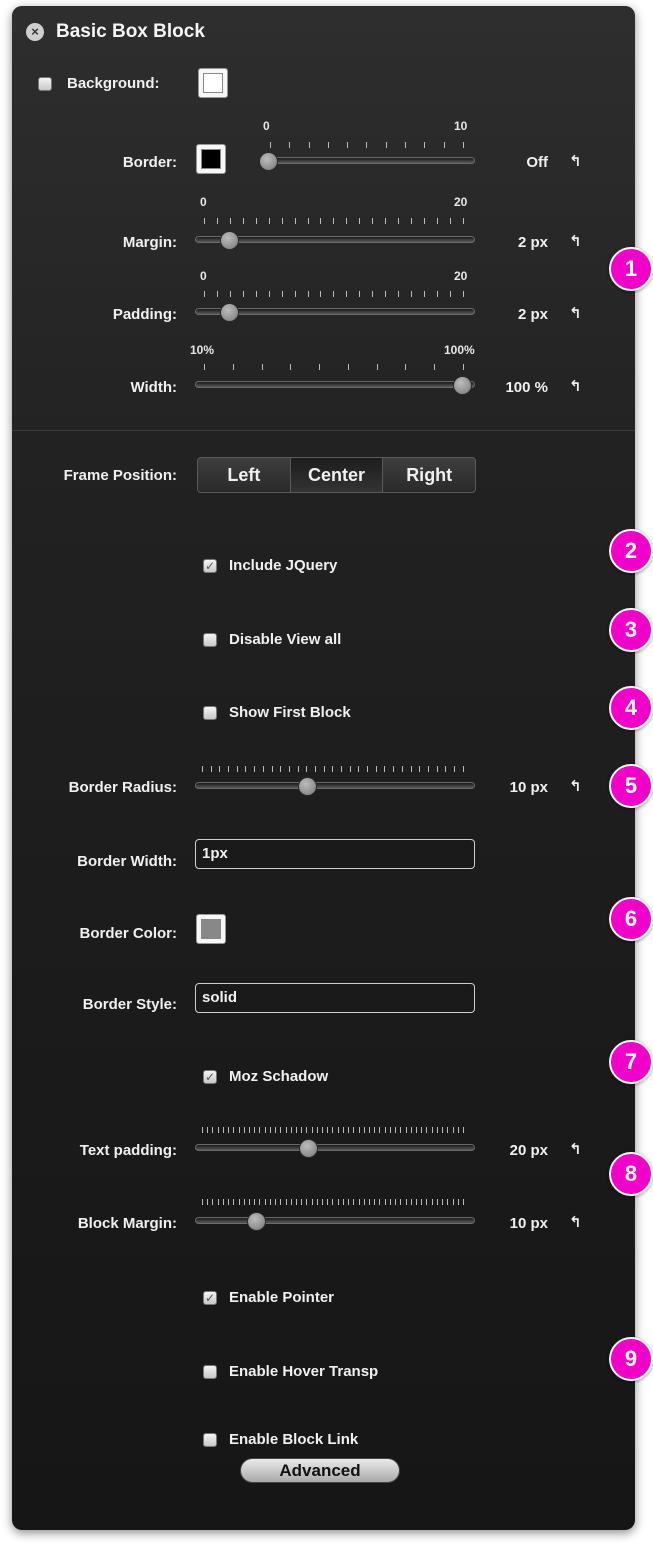 This screenshot has width=653, height=1553. What do you see at coordinates (35, 32) in the screenshot?
I see `close-icon: ×` at bounding box center [35, 32].